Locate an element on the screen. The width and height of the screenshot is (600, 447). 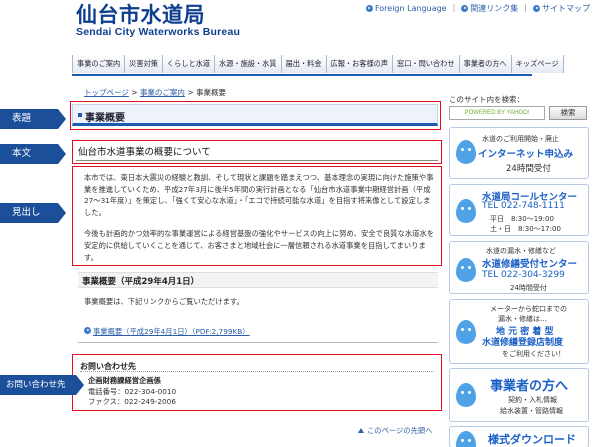
nav-item-kids: キッズページ is located at coordinates (537, 64).